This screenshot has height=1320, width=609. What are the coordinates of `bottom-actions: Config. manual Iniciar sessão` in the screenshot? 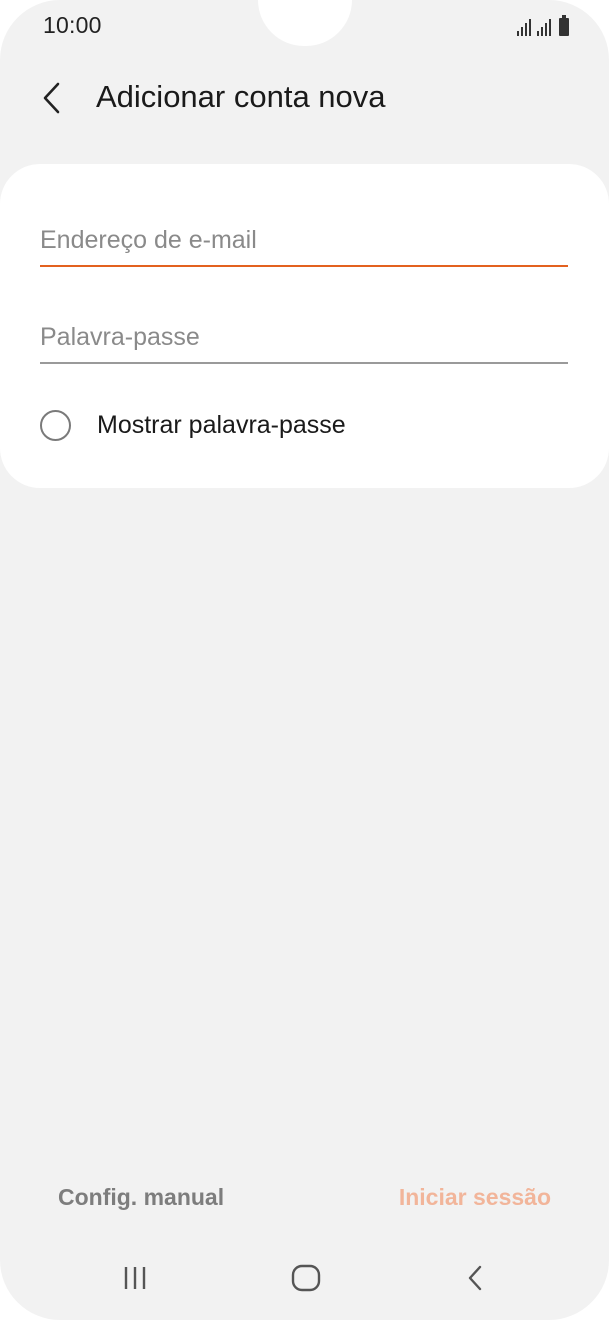 It's located at (304, 1200).